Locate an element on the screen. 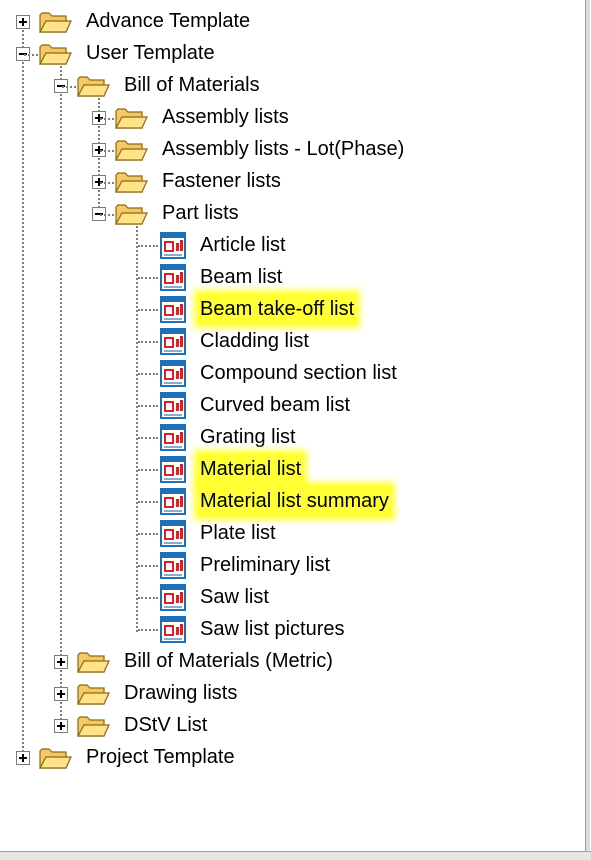 The image size is (591, 860). tree-label: Assembly lists - Lot(Phase) is located at coordinates (283, 149).